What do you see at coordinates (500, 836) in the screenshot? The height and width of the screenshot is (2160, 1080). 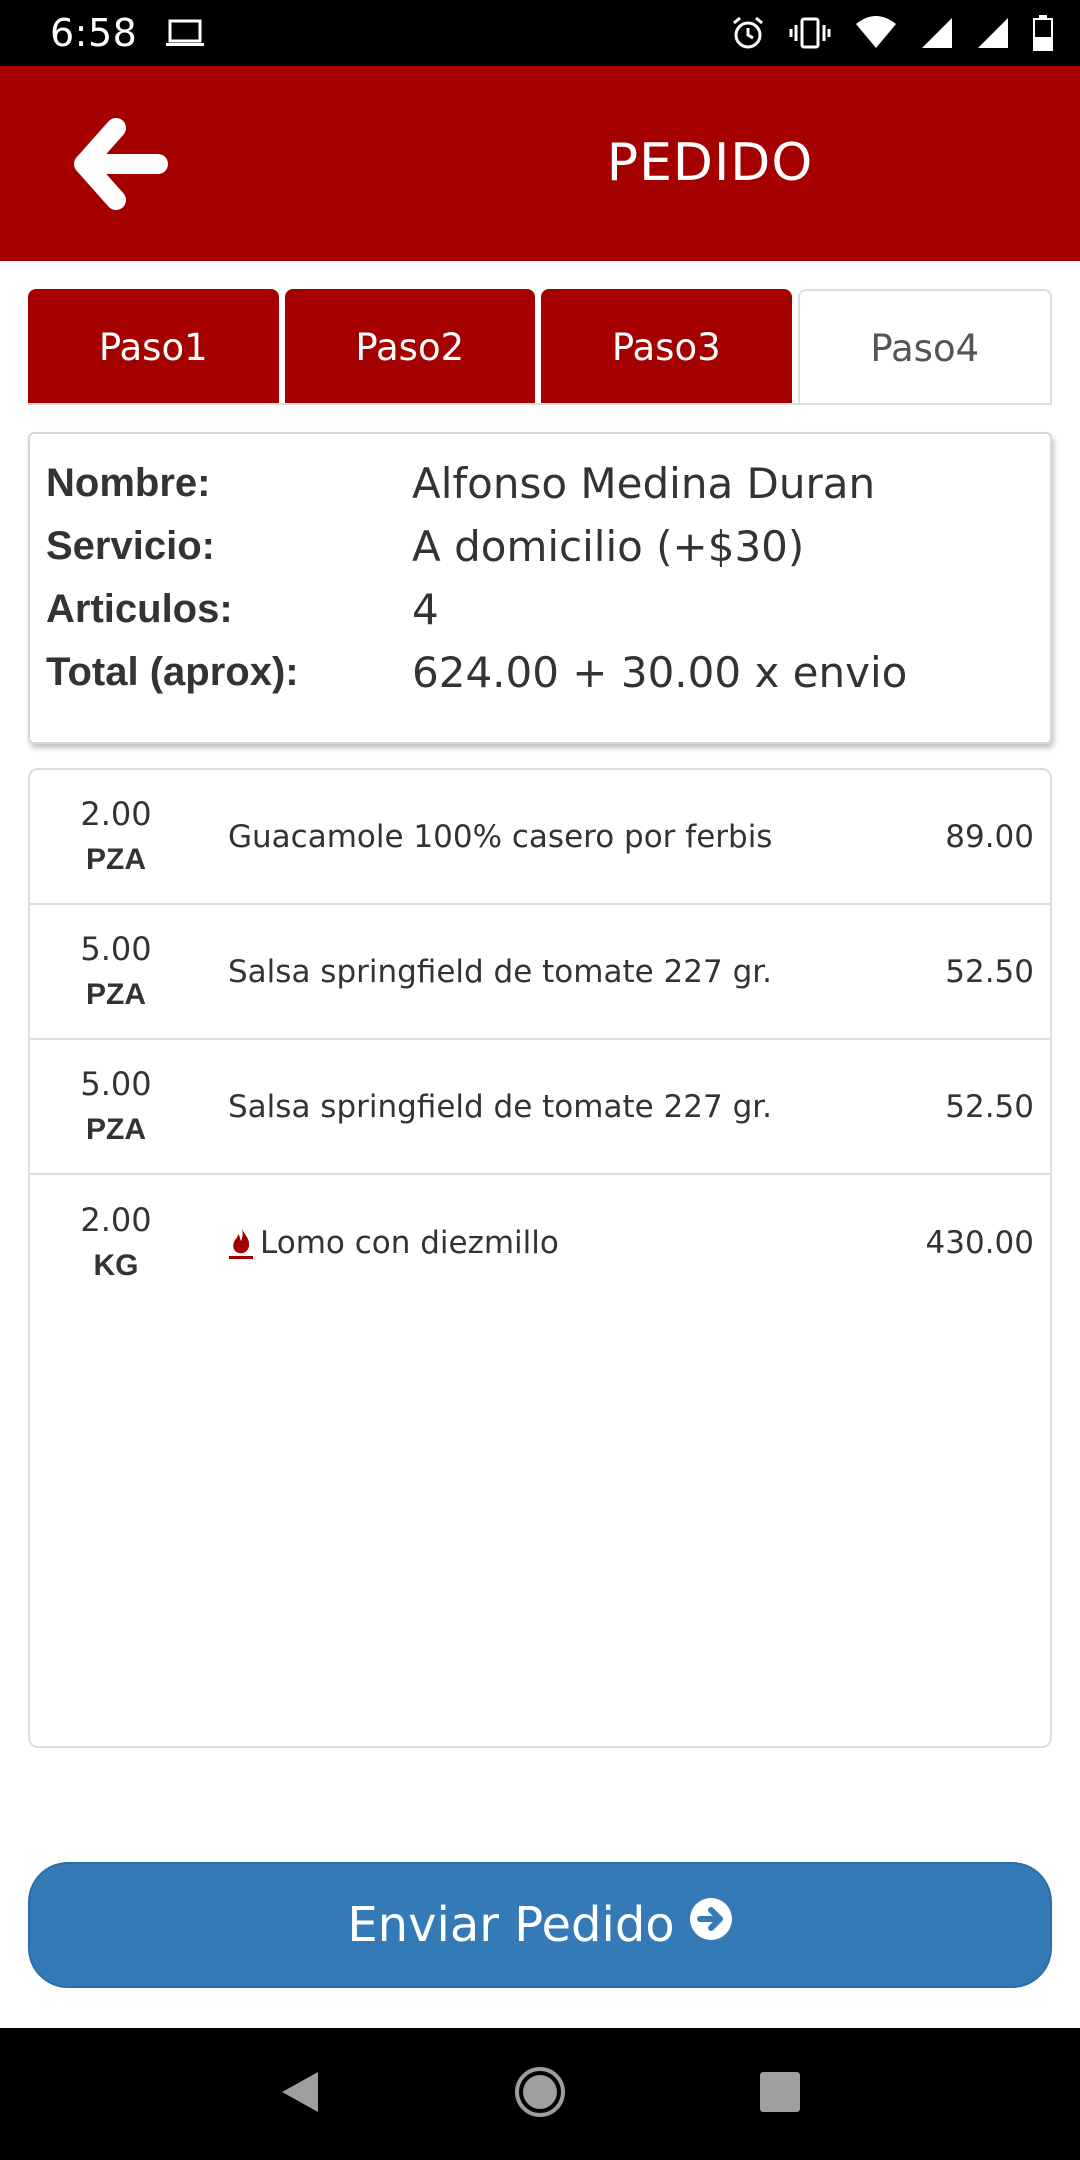 I see `item-description-text: Guacamole 100% casero por ferbis` at bounding box center [500, 836].